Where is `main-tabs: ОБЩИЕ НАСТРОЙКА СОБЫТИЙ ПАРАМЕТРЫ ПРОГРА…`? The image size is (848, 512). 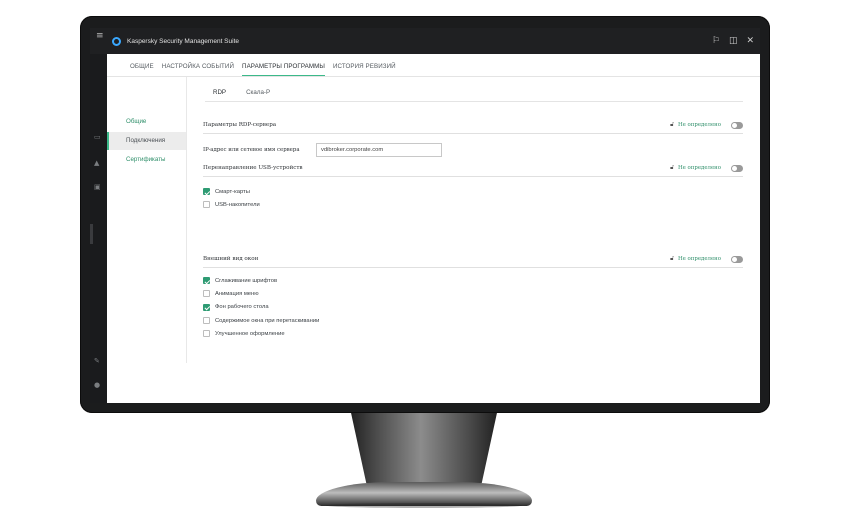
main-tabs: ОБЩИЕ НАСТРОЙКА СОБЫТИЙ ПАРАМЕТРЫ ПРОГРА… is located at coordinates (445, 65).